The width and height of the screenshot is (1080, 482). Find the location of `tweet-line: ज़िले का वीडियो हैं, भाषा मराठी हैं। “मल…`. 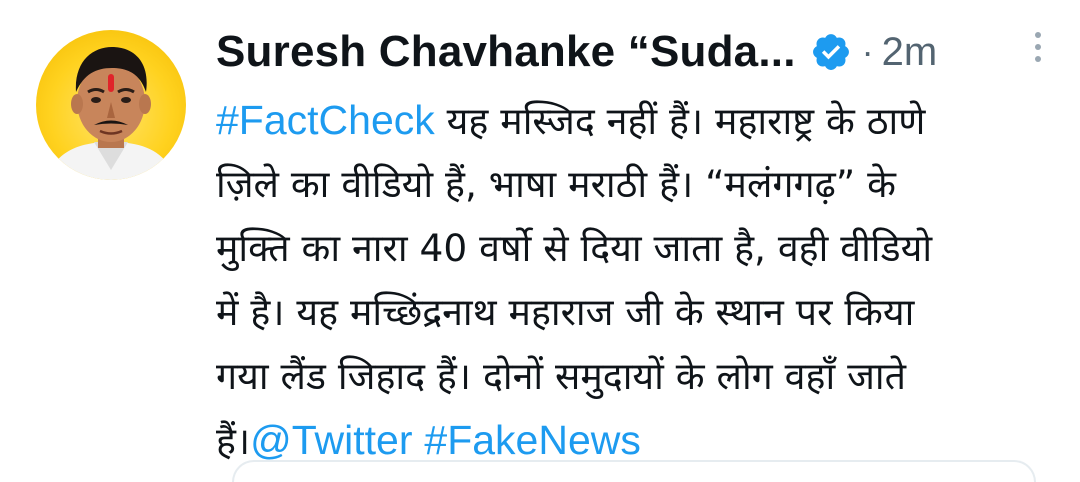

tweet-line: ज़िले का वीडियो हैं, भाषा मराठी हैं। “मल… is located at coordinates (556, 184).